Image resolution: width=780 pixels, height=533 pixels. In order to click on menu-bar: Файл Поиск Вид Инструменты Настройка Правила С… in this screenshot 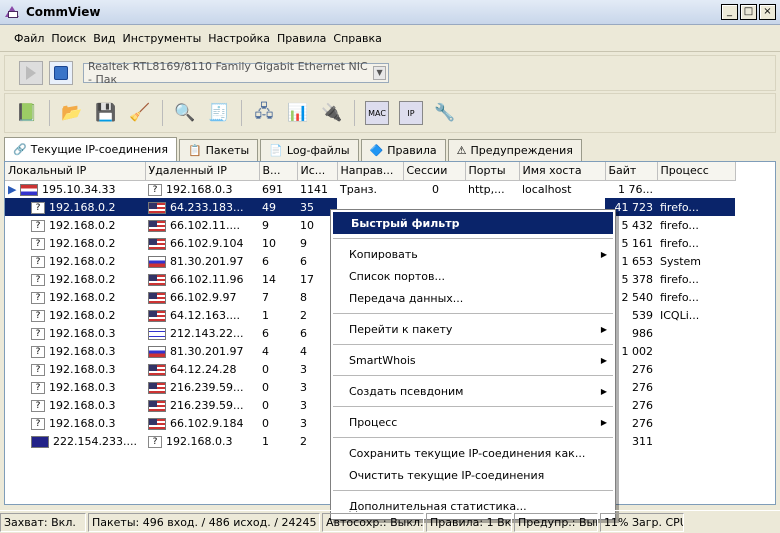, I will do `click(390, 39)`.